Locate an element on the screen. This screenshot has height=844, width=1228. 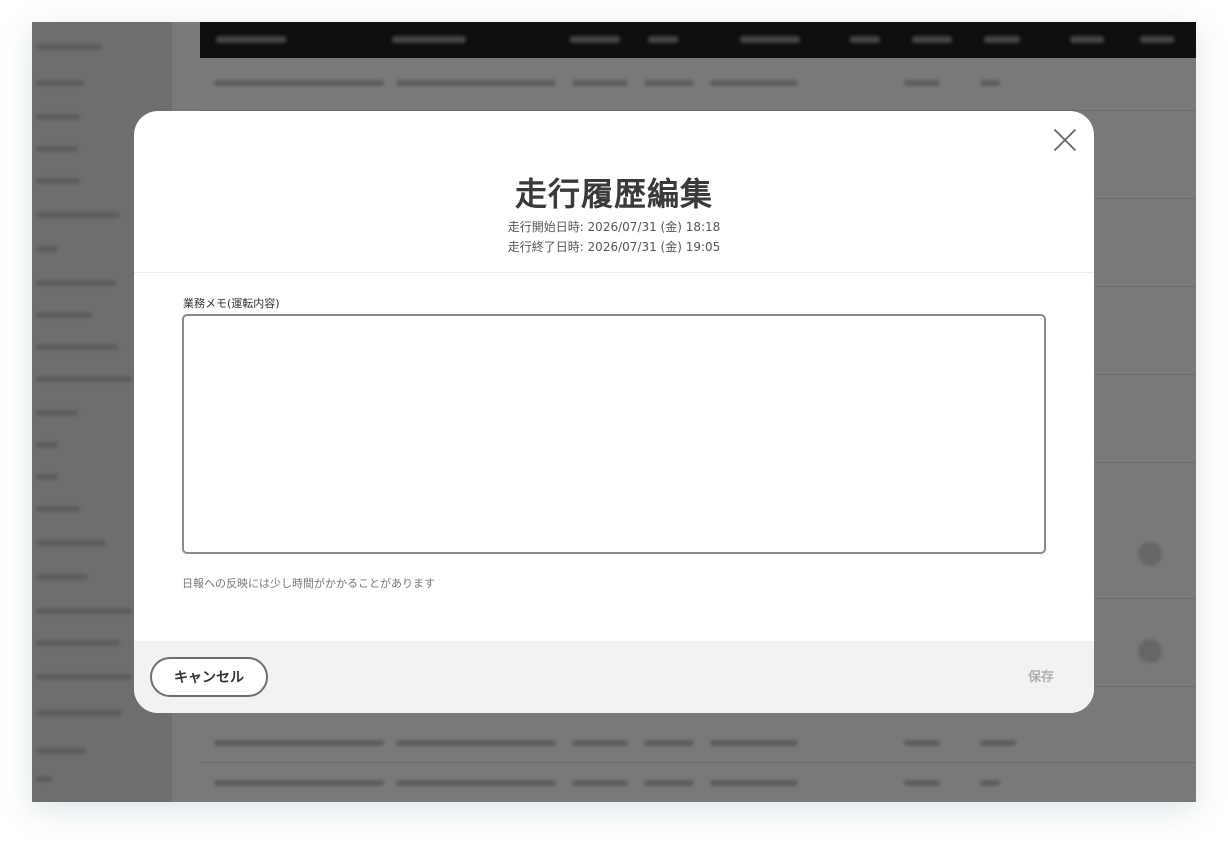
close-button is located at coordinates (1065, 140).